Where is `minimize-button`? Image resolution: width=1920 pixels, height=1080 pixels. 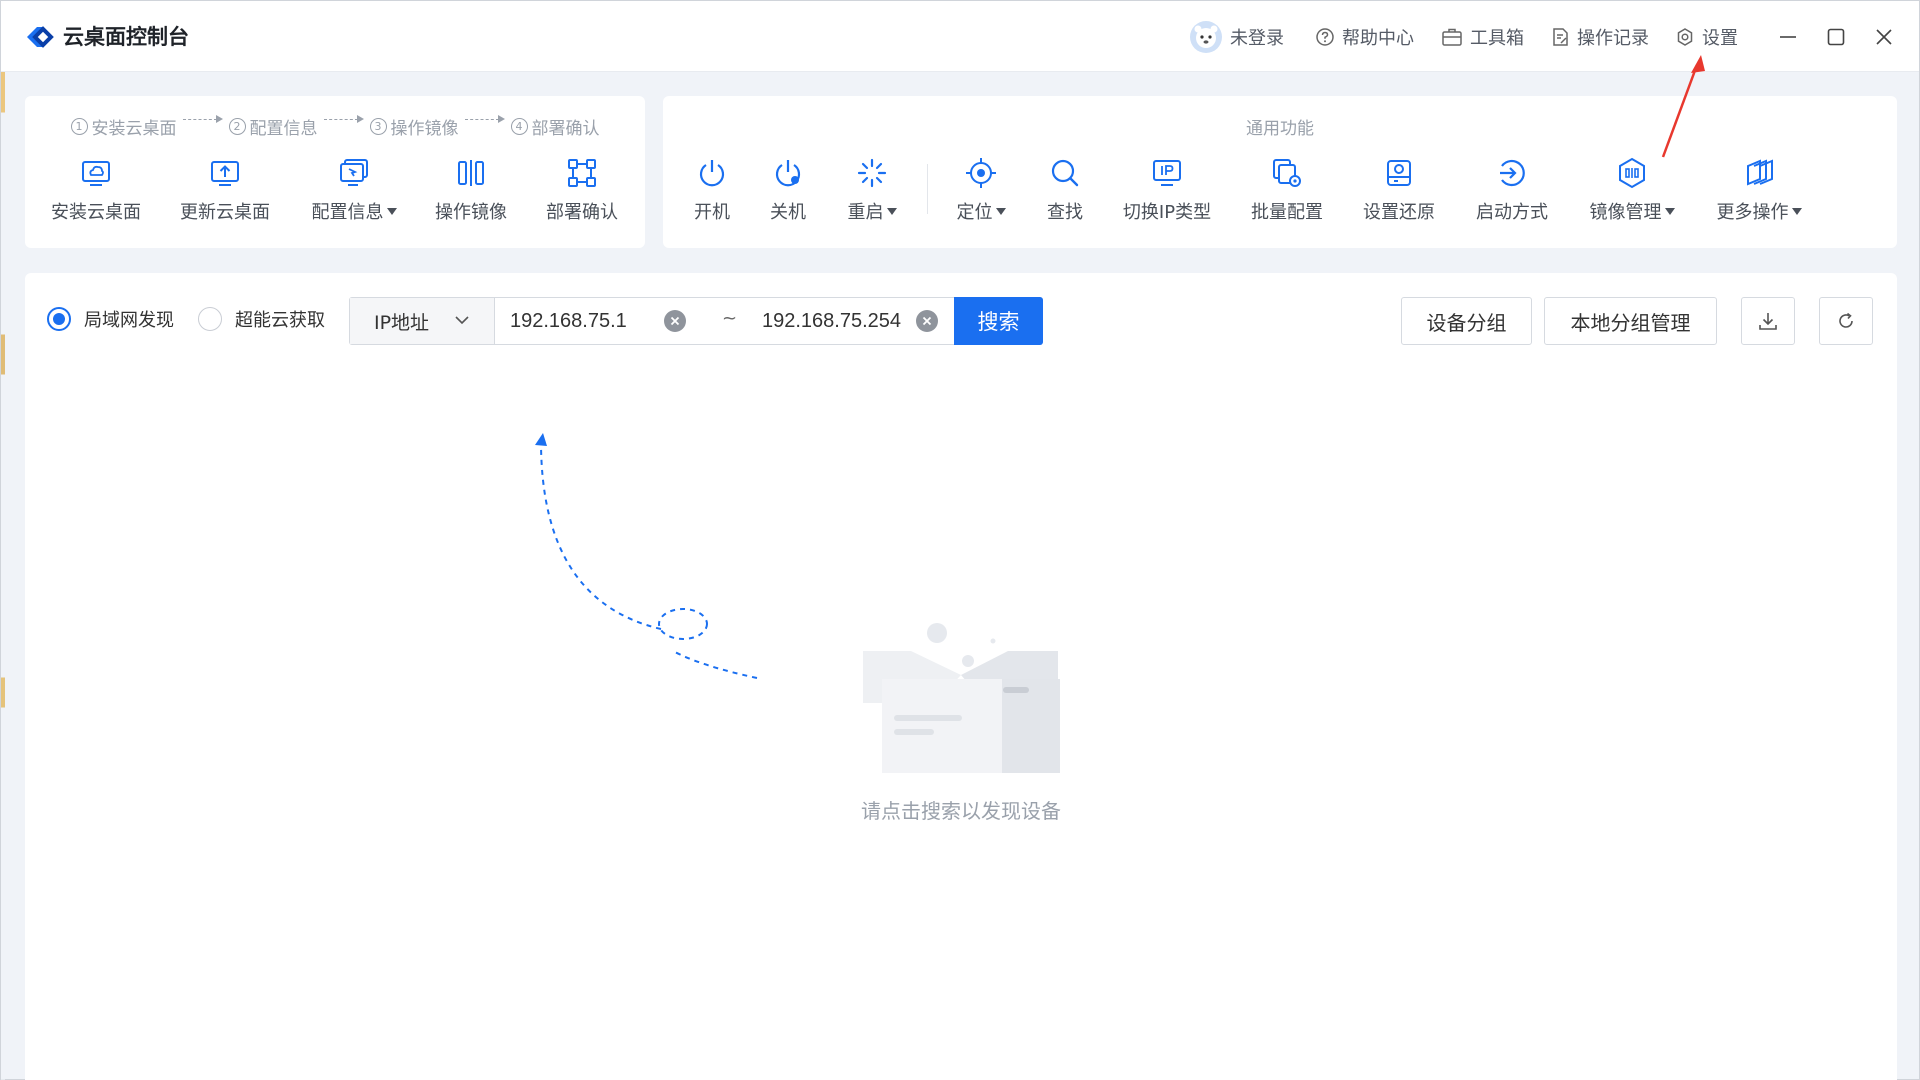 minimize-button is located at coordinates (1788, 37).